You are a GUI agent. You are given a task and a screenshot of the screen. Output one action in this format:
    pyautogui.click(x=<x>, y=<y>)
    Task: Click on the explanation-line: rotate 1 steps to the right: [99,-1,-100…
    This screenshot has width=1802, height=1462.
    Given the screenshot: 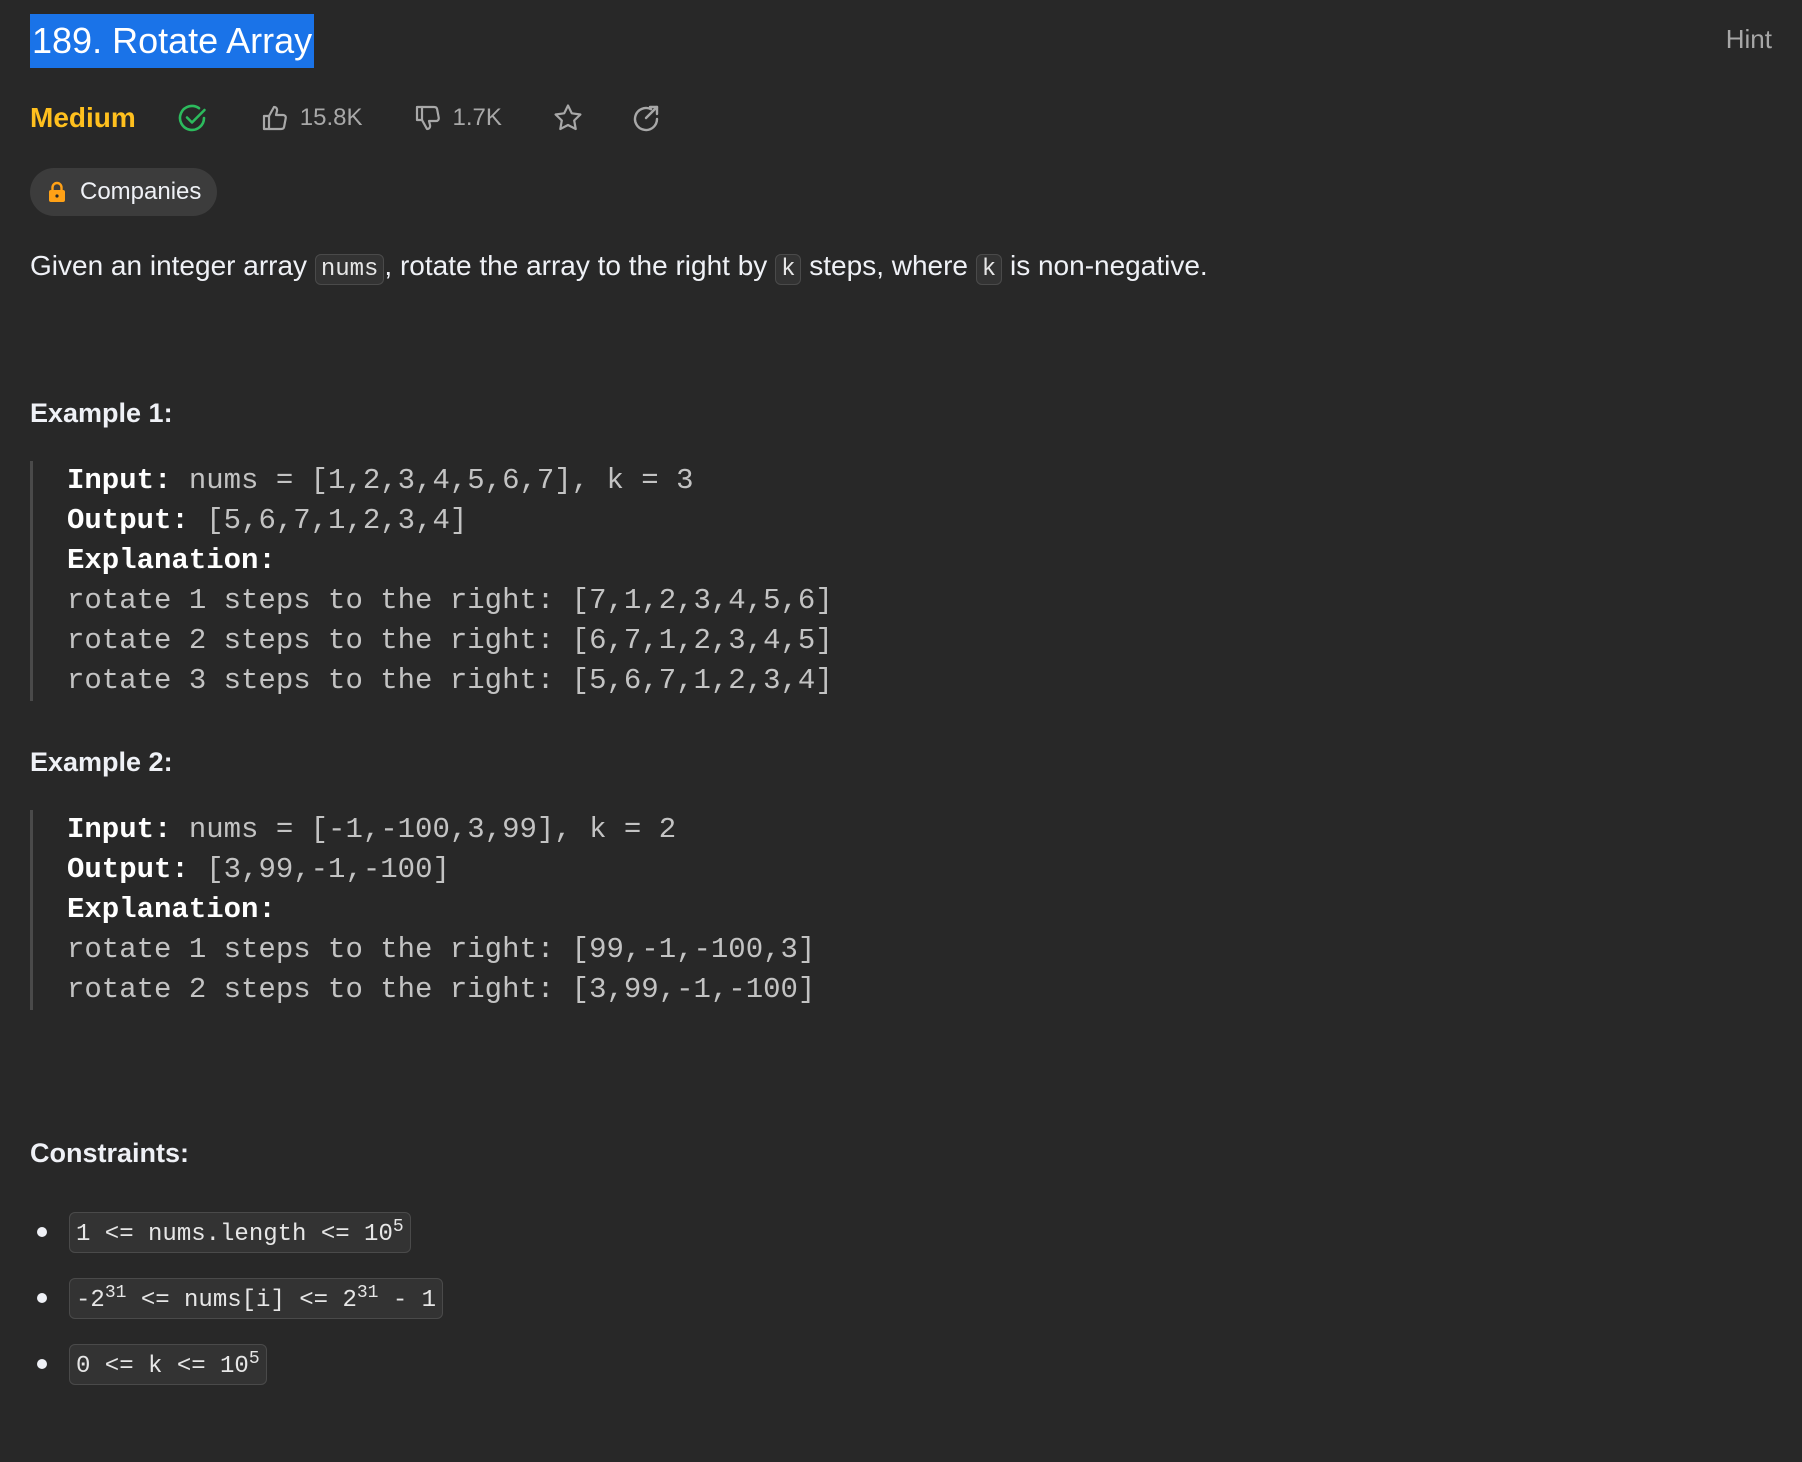 What is the action you would take?
    pyautogui.click(x=441, y=949)
    